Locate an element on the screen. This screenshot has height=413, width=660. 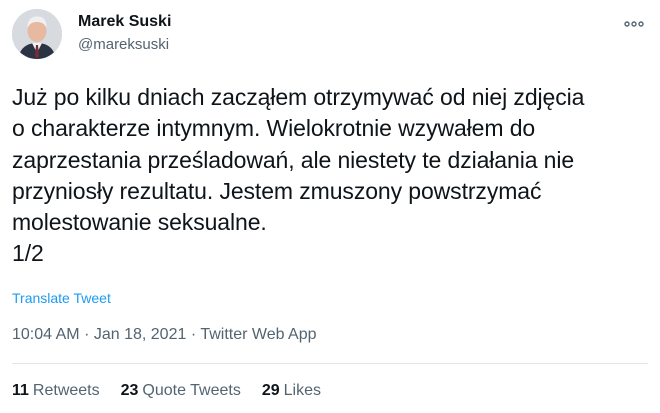
avatar is located at coordinates (37, 34).